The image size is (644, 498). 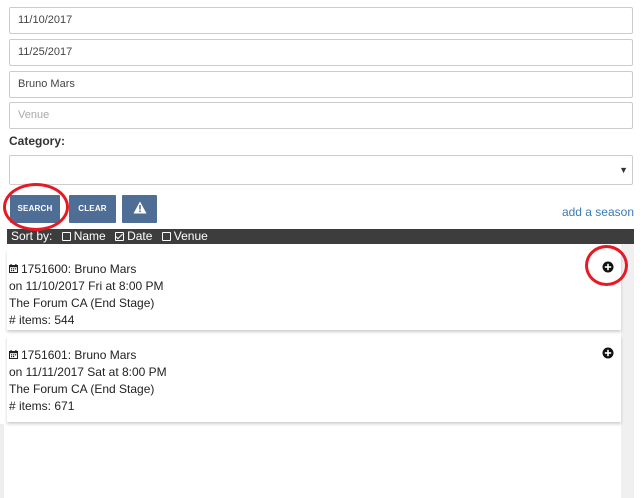 I want to click on event-item-count: # items: 544, so click(x=42, y=320).